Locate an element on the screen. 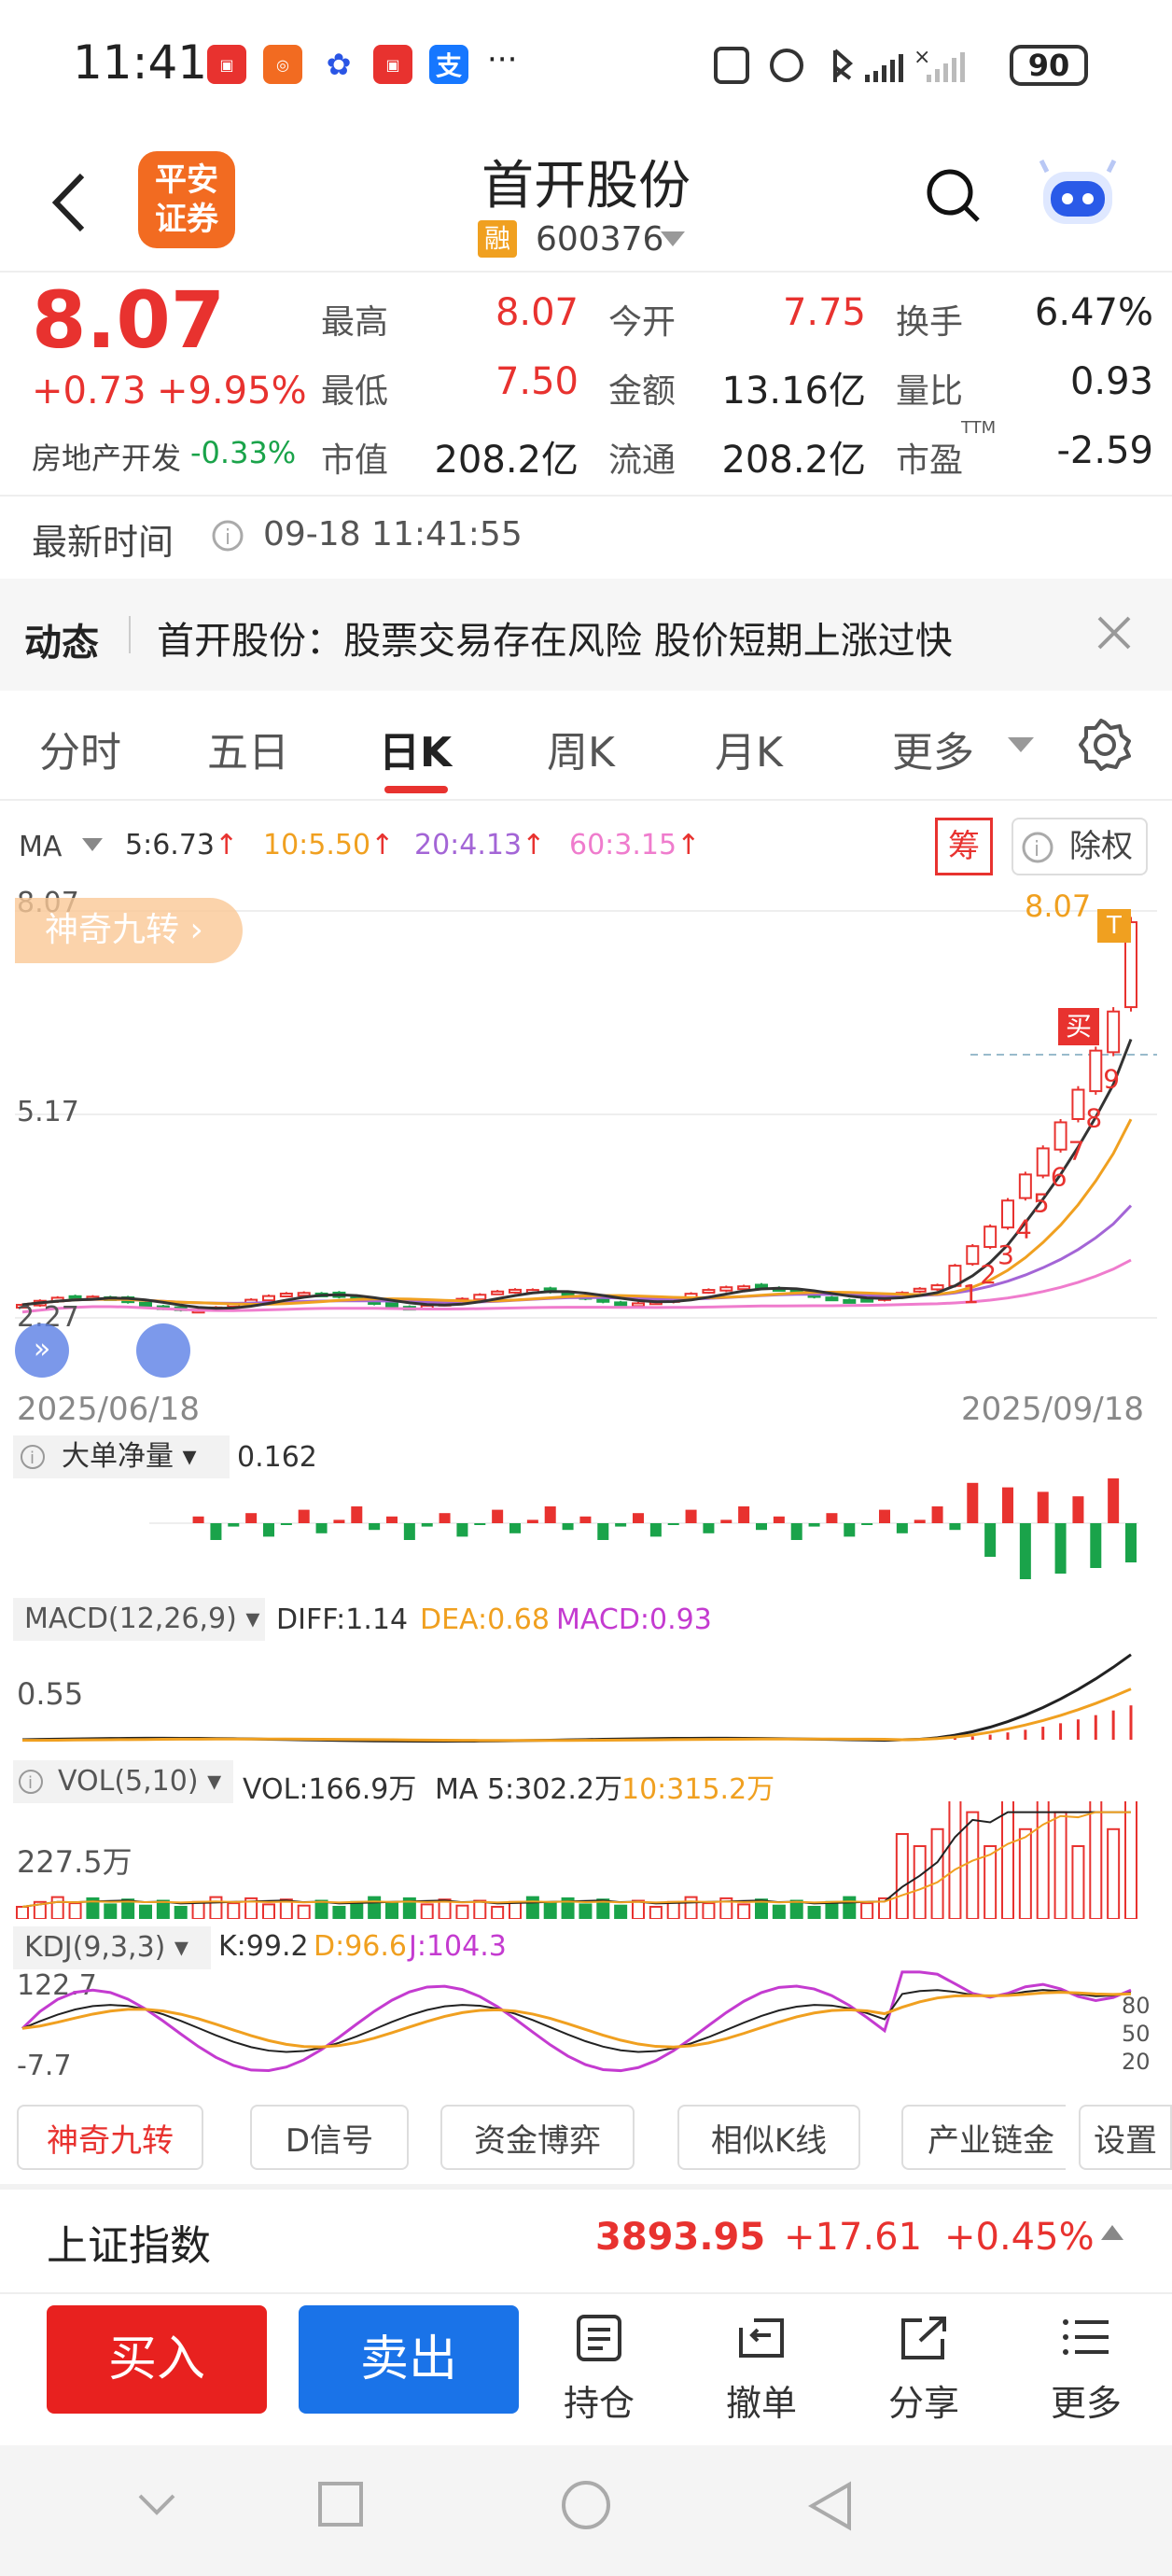  svg-text: i is located at coordinates (227, 538).